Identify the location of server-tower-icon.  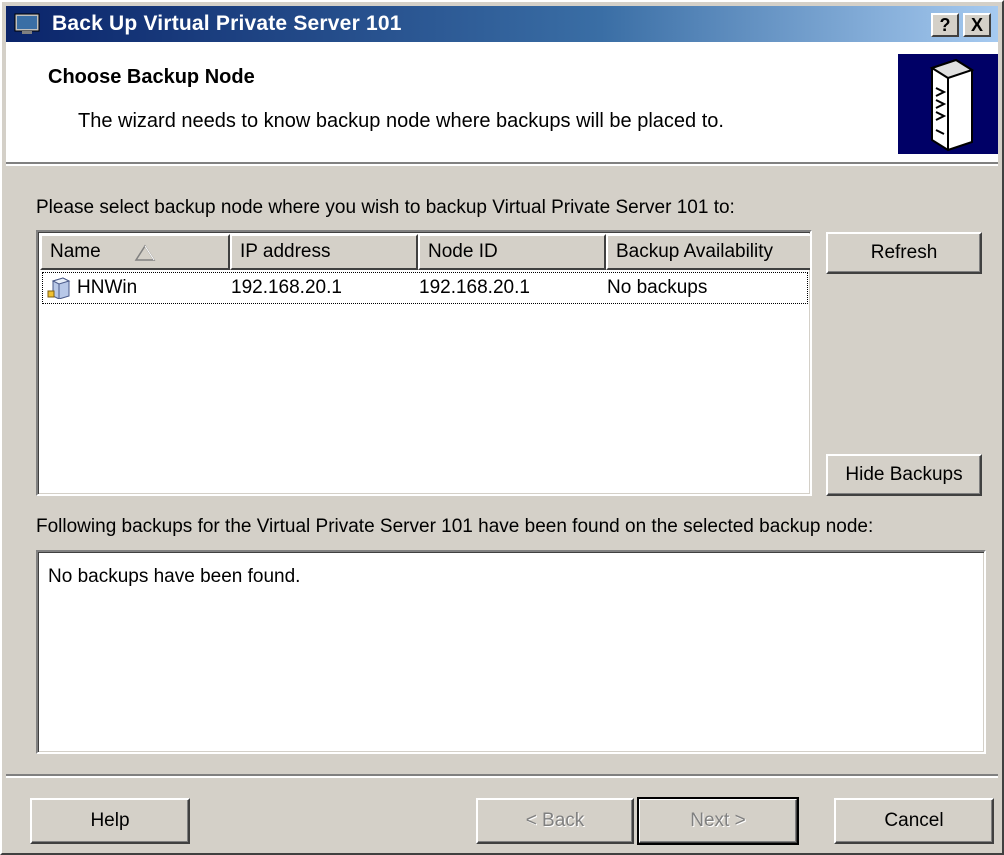
(948, 104).